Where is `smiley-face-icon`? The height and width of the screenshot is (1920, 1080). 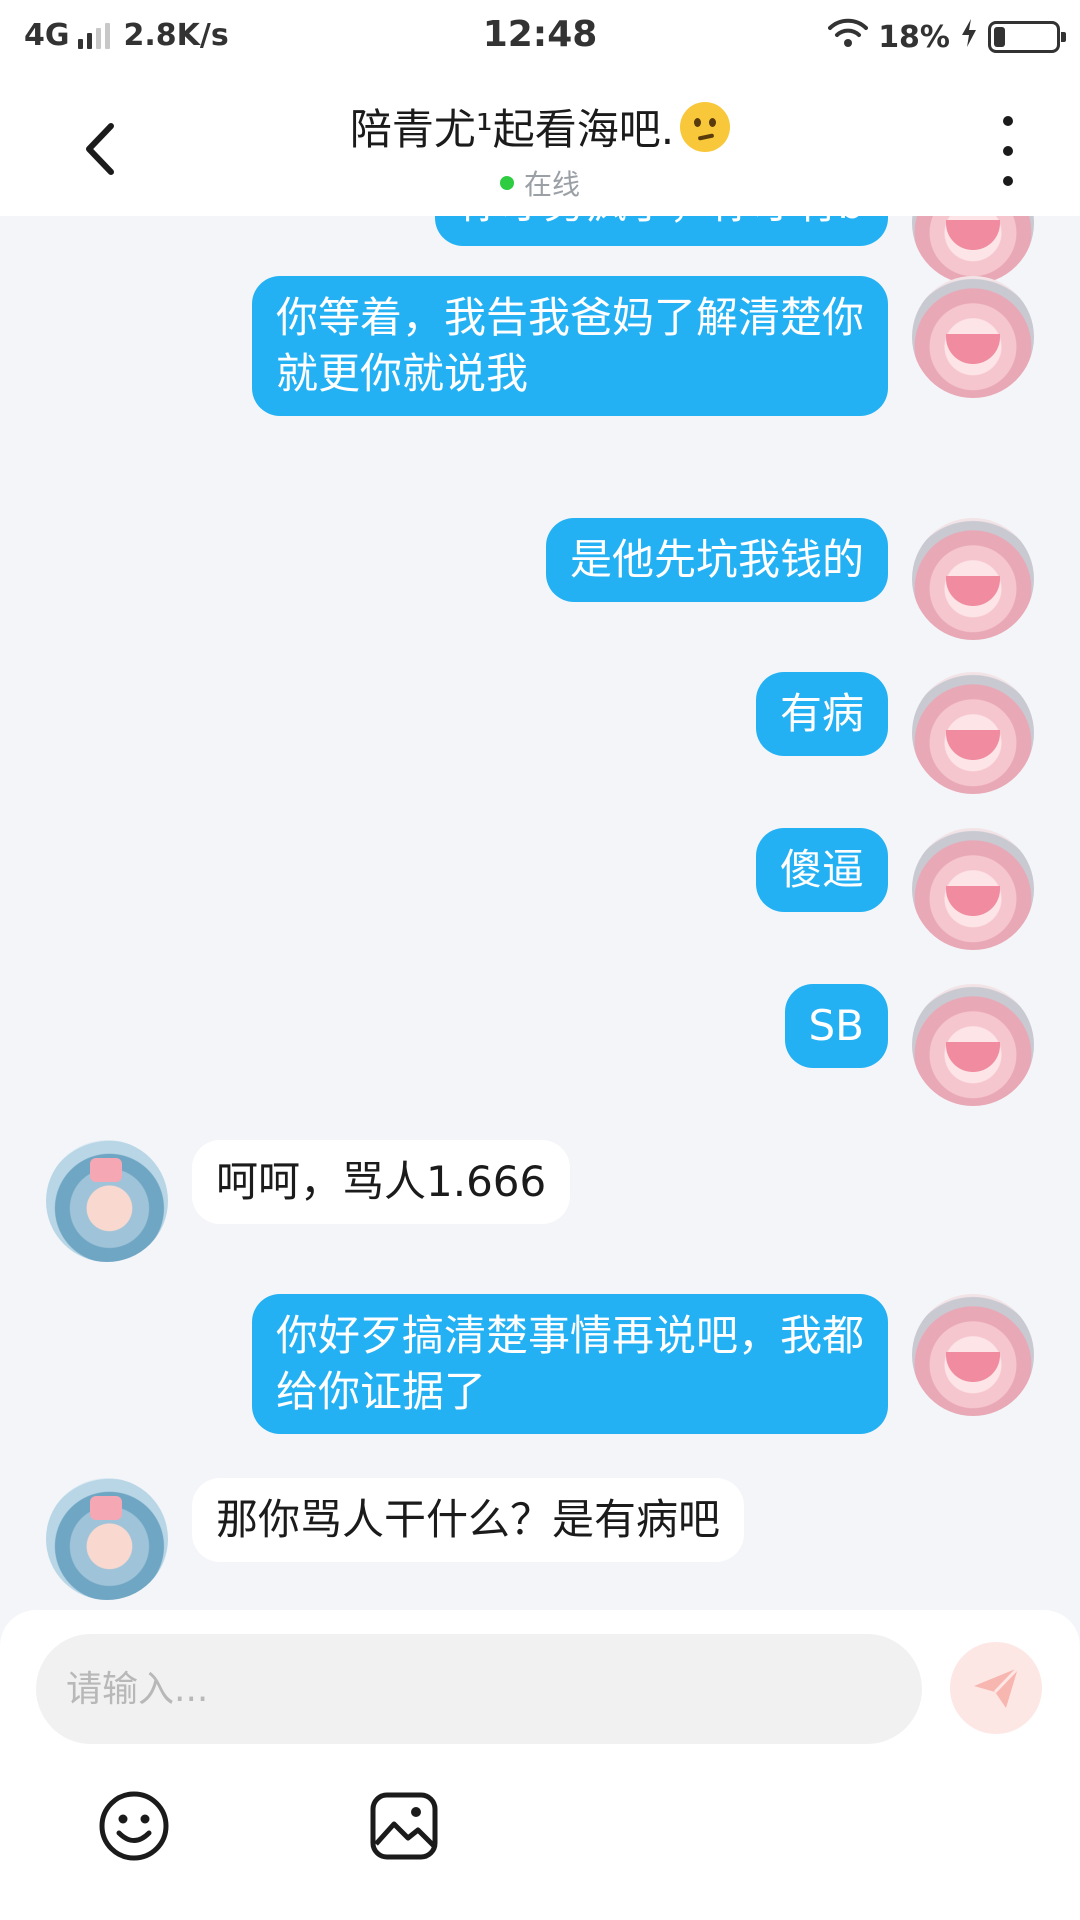 smiley-face-icon is located at coordinates (134, 1826).